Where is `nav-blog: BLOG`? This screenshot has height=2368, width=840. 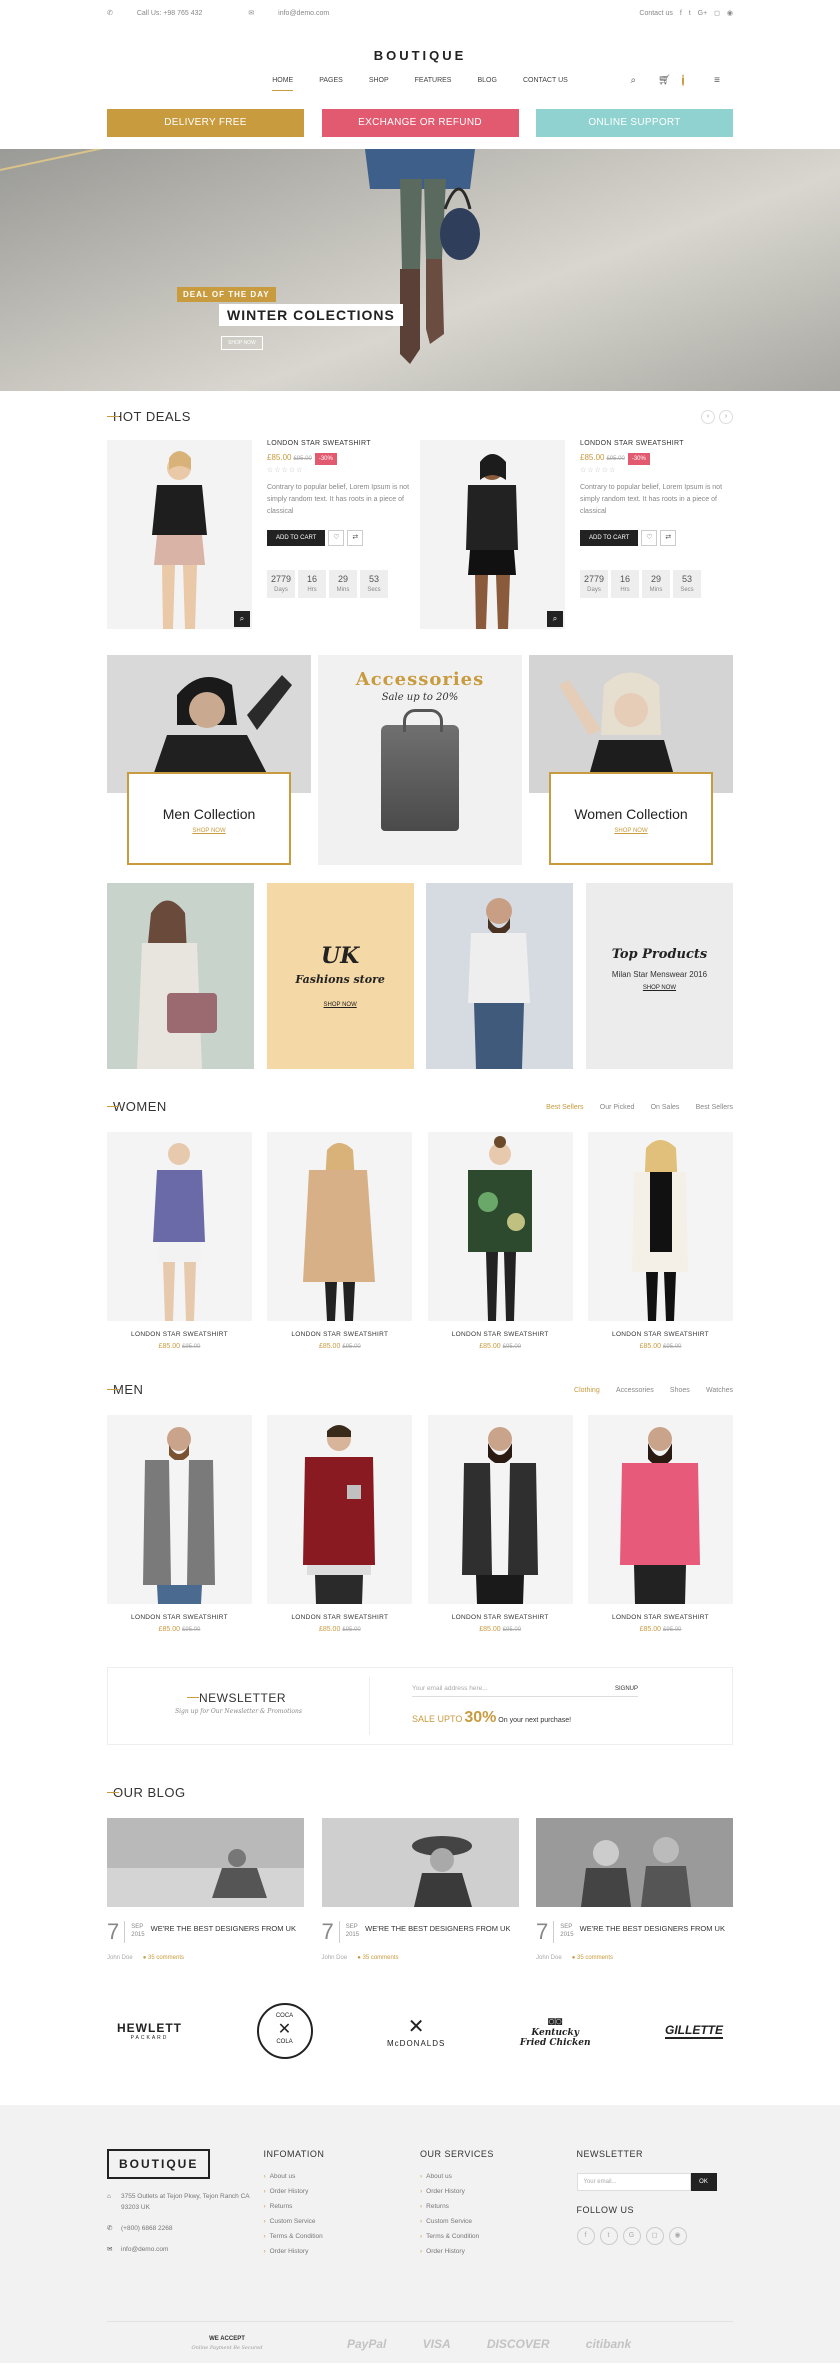 nav-blog: BLOG is located at coordinates (486, 84).